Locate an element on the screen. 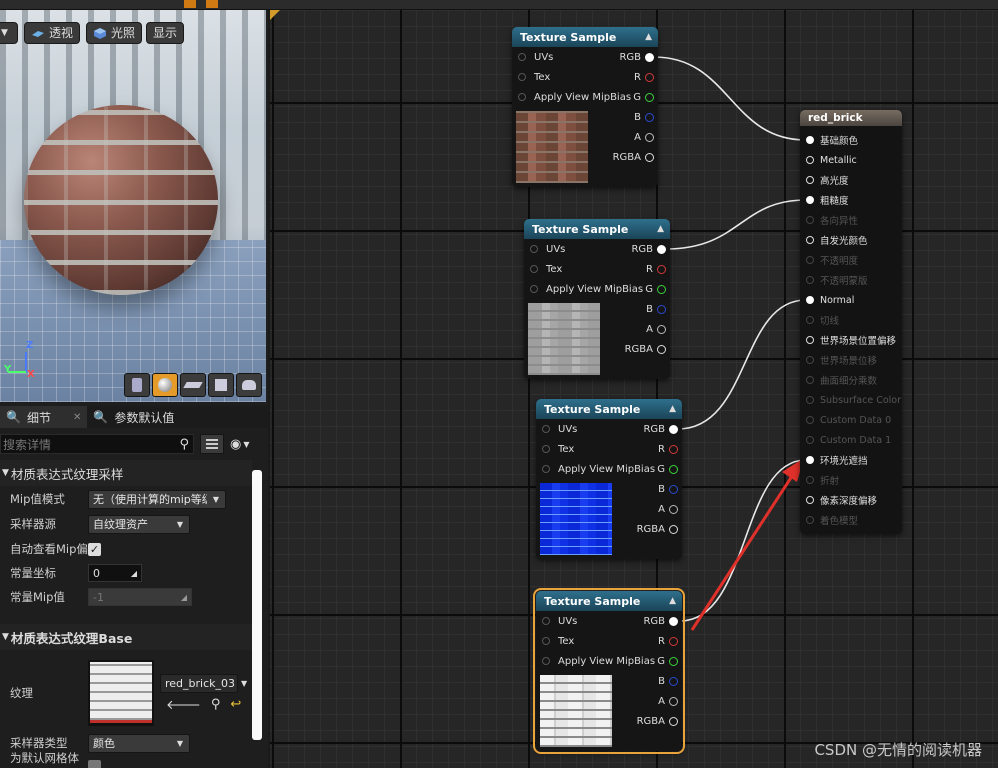  details-search-input: 搜索详情 ⚲ is located at coordinates (97, 444).